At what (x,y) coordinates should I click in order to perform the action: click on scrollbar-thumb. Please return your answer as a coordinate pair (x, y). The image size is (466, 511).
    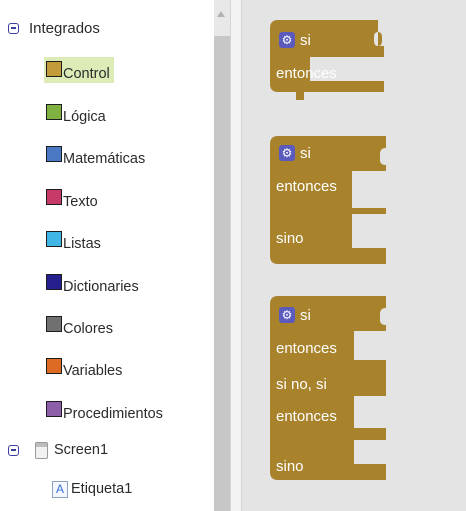
    Looking at the image, I should click on (222, 273).